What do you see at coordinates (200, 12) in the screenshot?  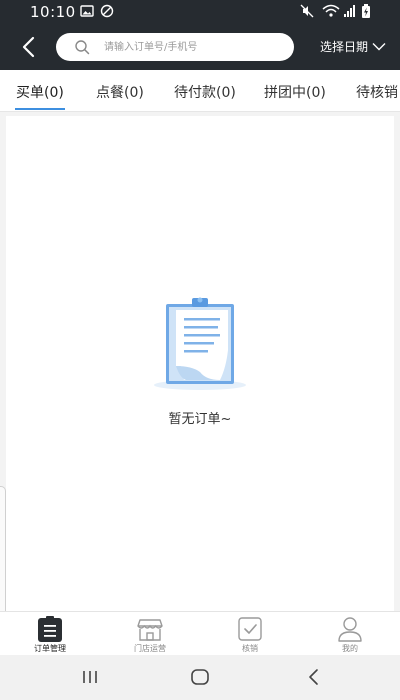 I see `status-bar: 10:10` at bounding box center [200, 12].